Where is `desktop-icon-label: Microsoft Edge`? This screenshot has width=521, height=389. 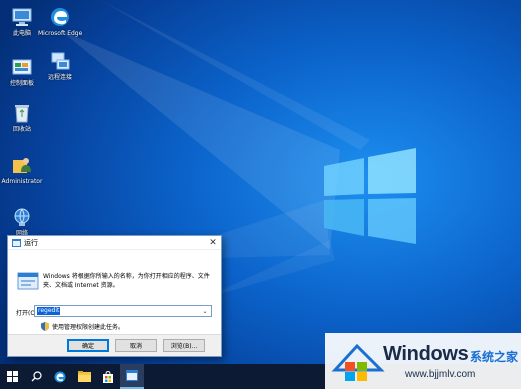
desktop-icon-label: Microsoft Edge is located at coordinates (60, 33).